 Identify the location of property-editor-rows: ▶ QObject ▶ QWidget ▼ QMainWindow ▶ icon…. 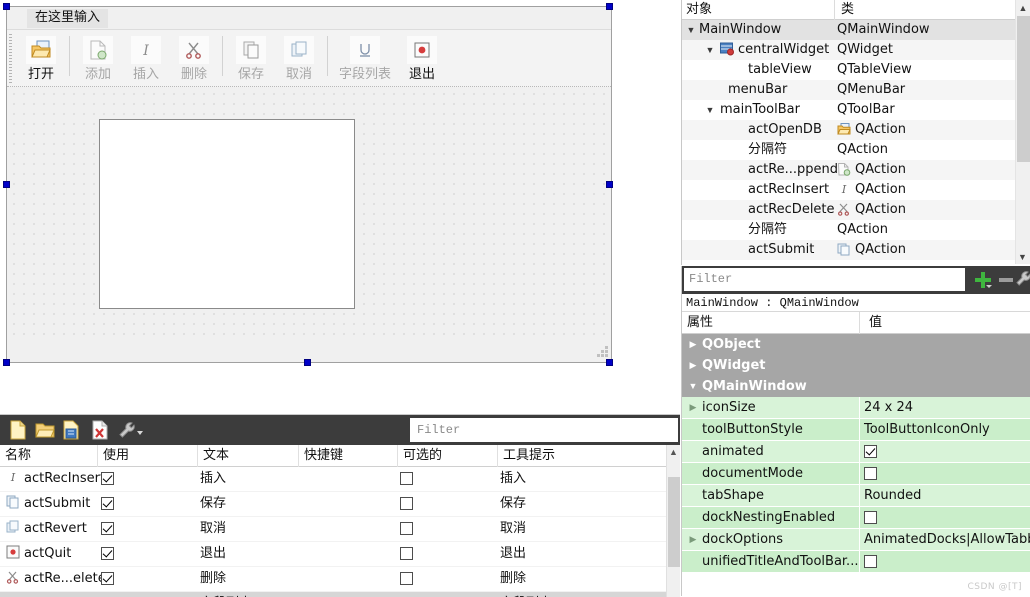
(856, 465).